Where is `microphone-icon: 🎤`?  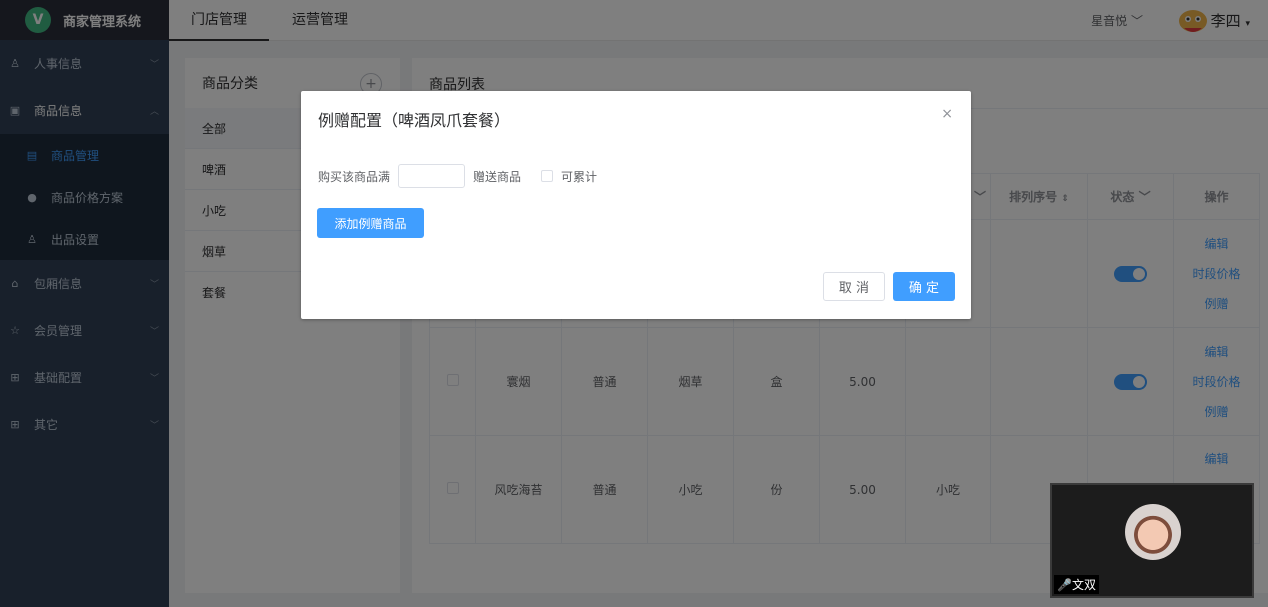
microphone-icon: 🎤 is located at coordinates (1064, 585).